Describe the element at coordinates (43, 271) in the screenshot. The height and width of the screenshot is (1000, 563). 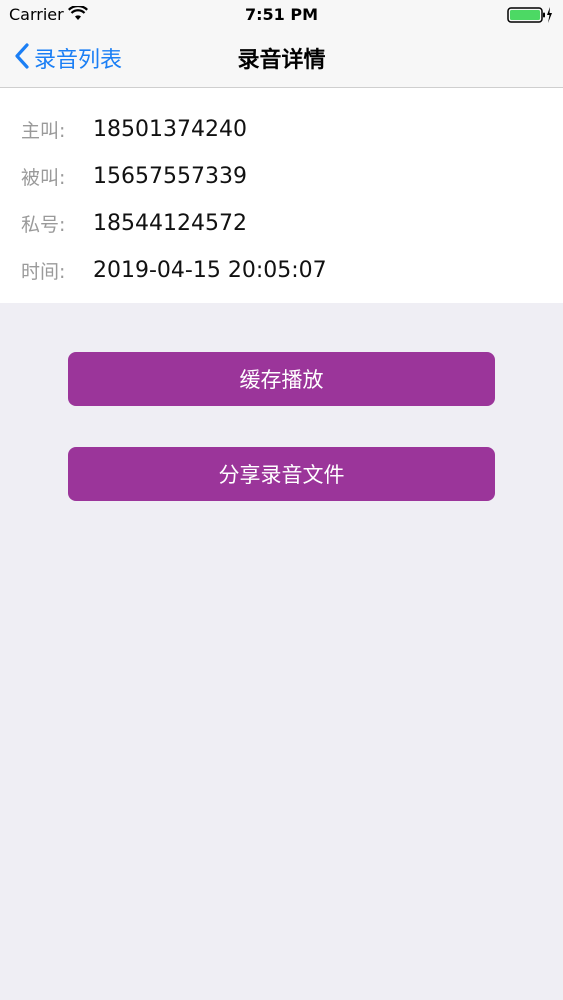
I see `time-label: 时间:` at that location.